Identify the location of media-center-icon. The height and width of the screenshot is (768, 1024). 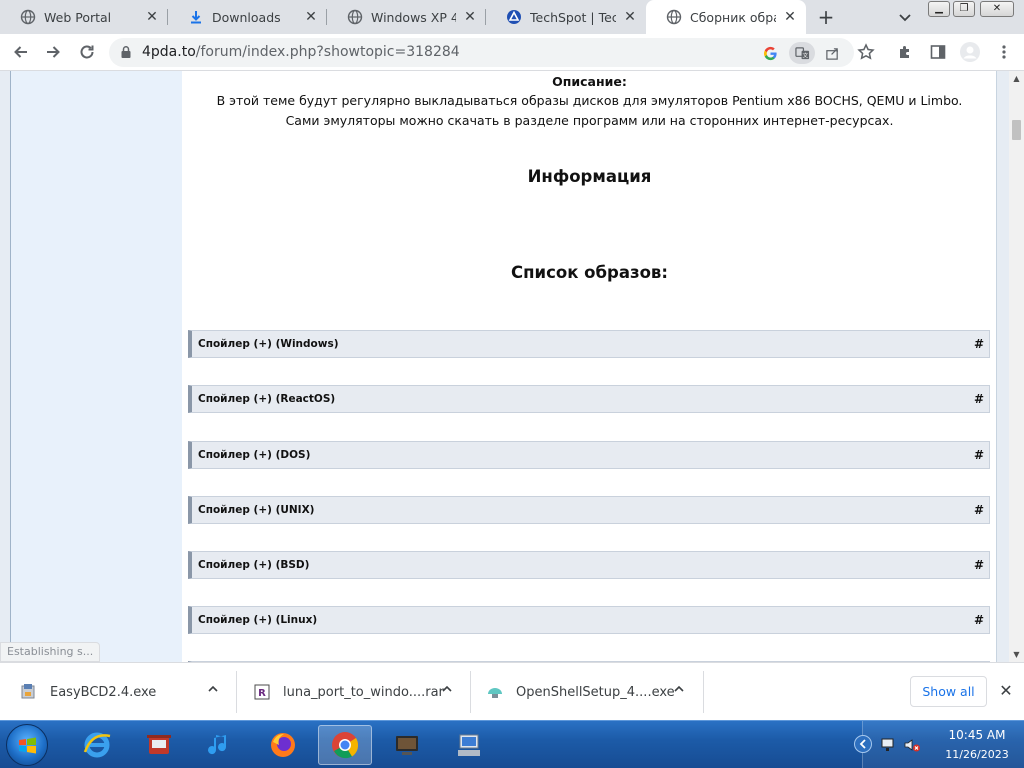
(159, 745).